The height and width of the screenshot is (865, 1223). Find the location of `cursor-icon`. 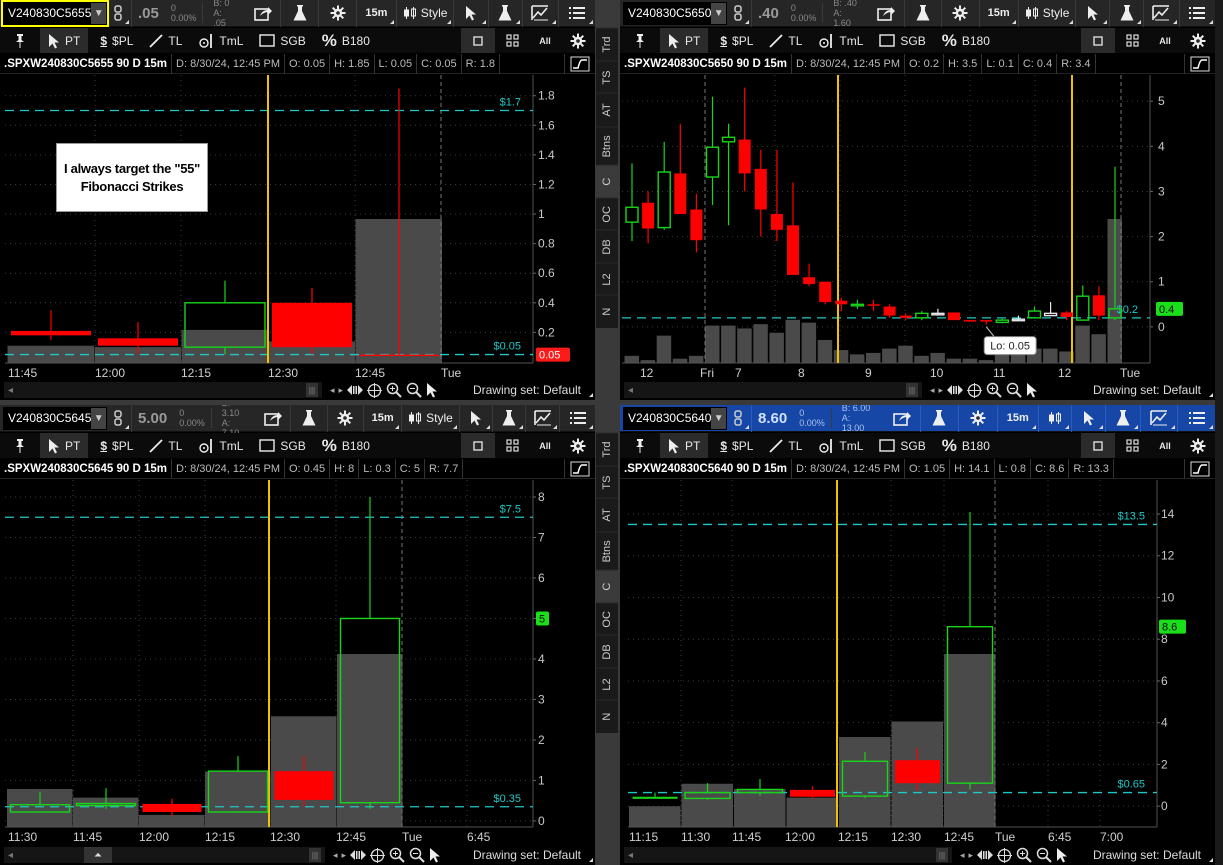

cursor-icon is located at coordinates (432, 390).